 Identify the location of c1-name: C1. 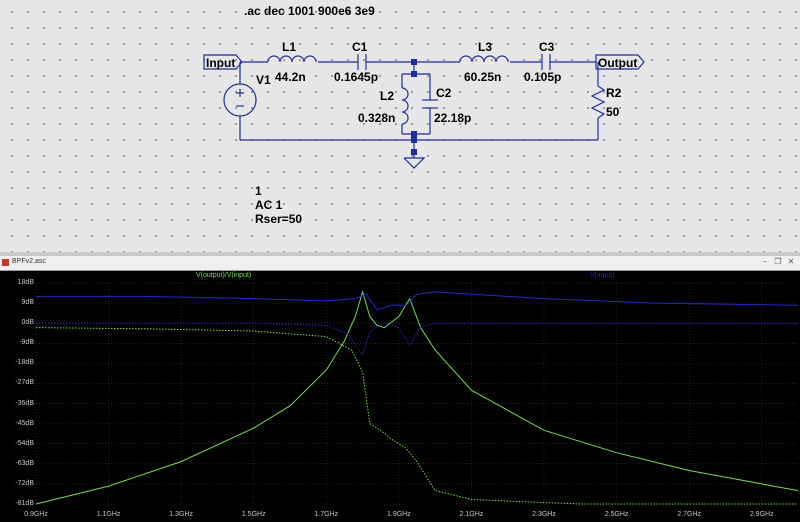
(359, 47).